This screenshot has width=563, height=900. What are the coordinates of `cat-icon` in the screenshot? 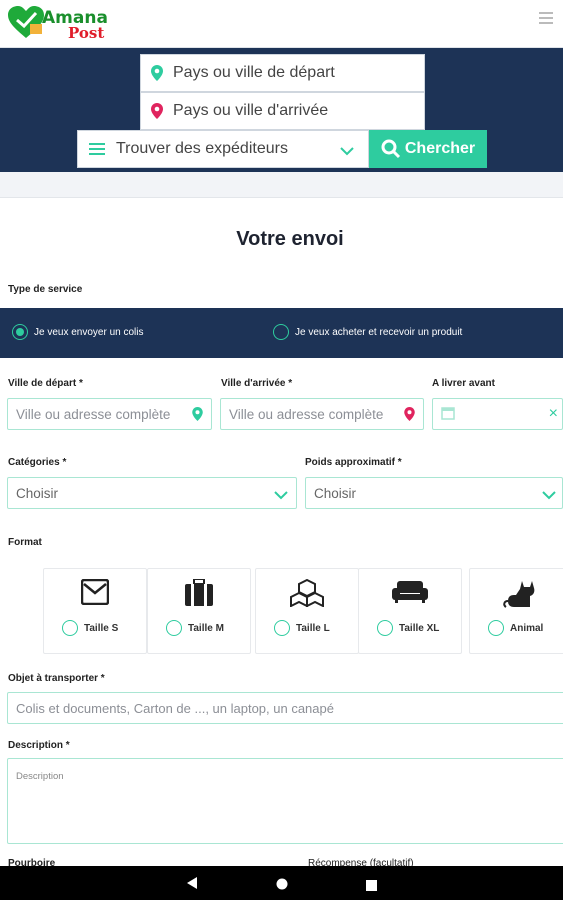 It's located at (516, 594).